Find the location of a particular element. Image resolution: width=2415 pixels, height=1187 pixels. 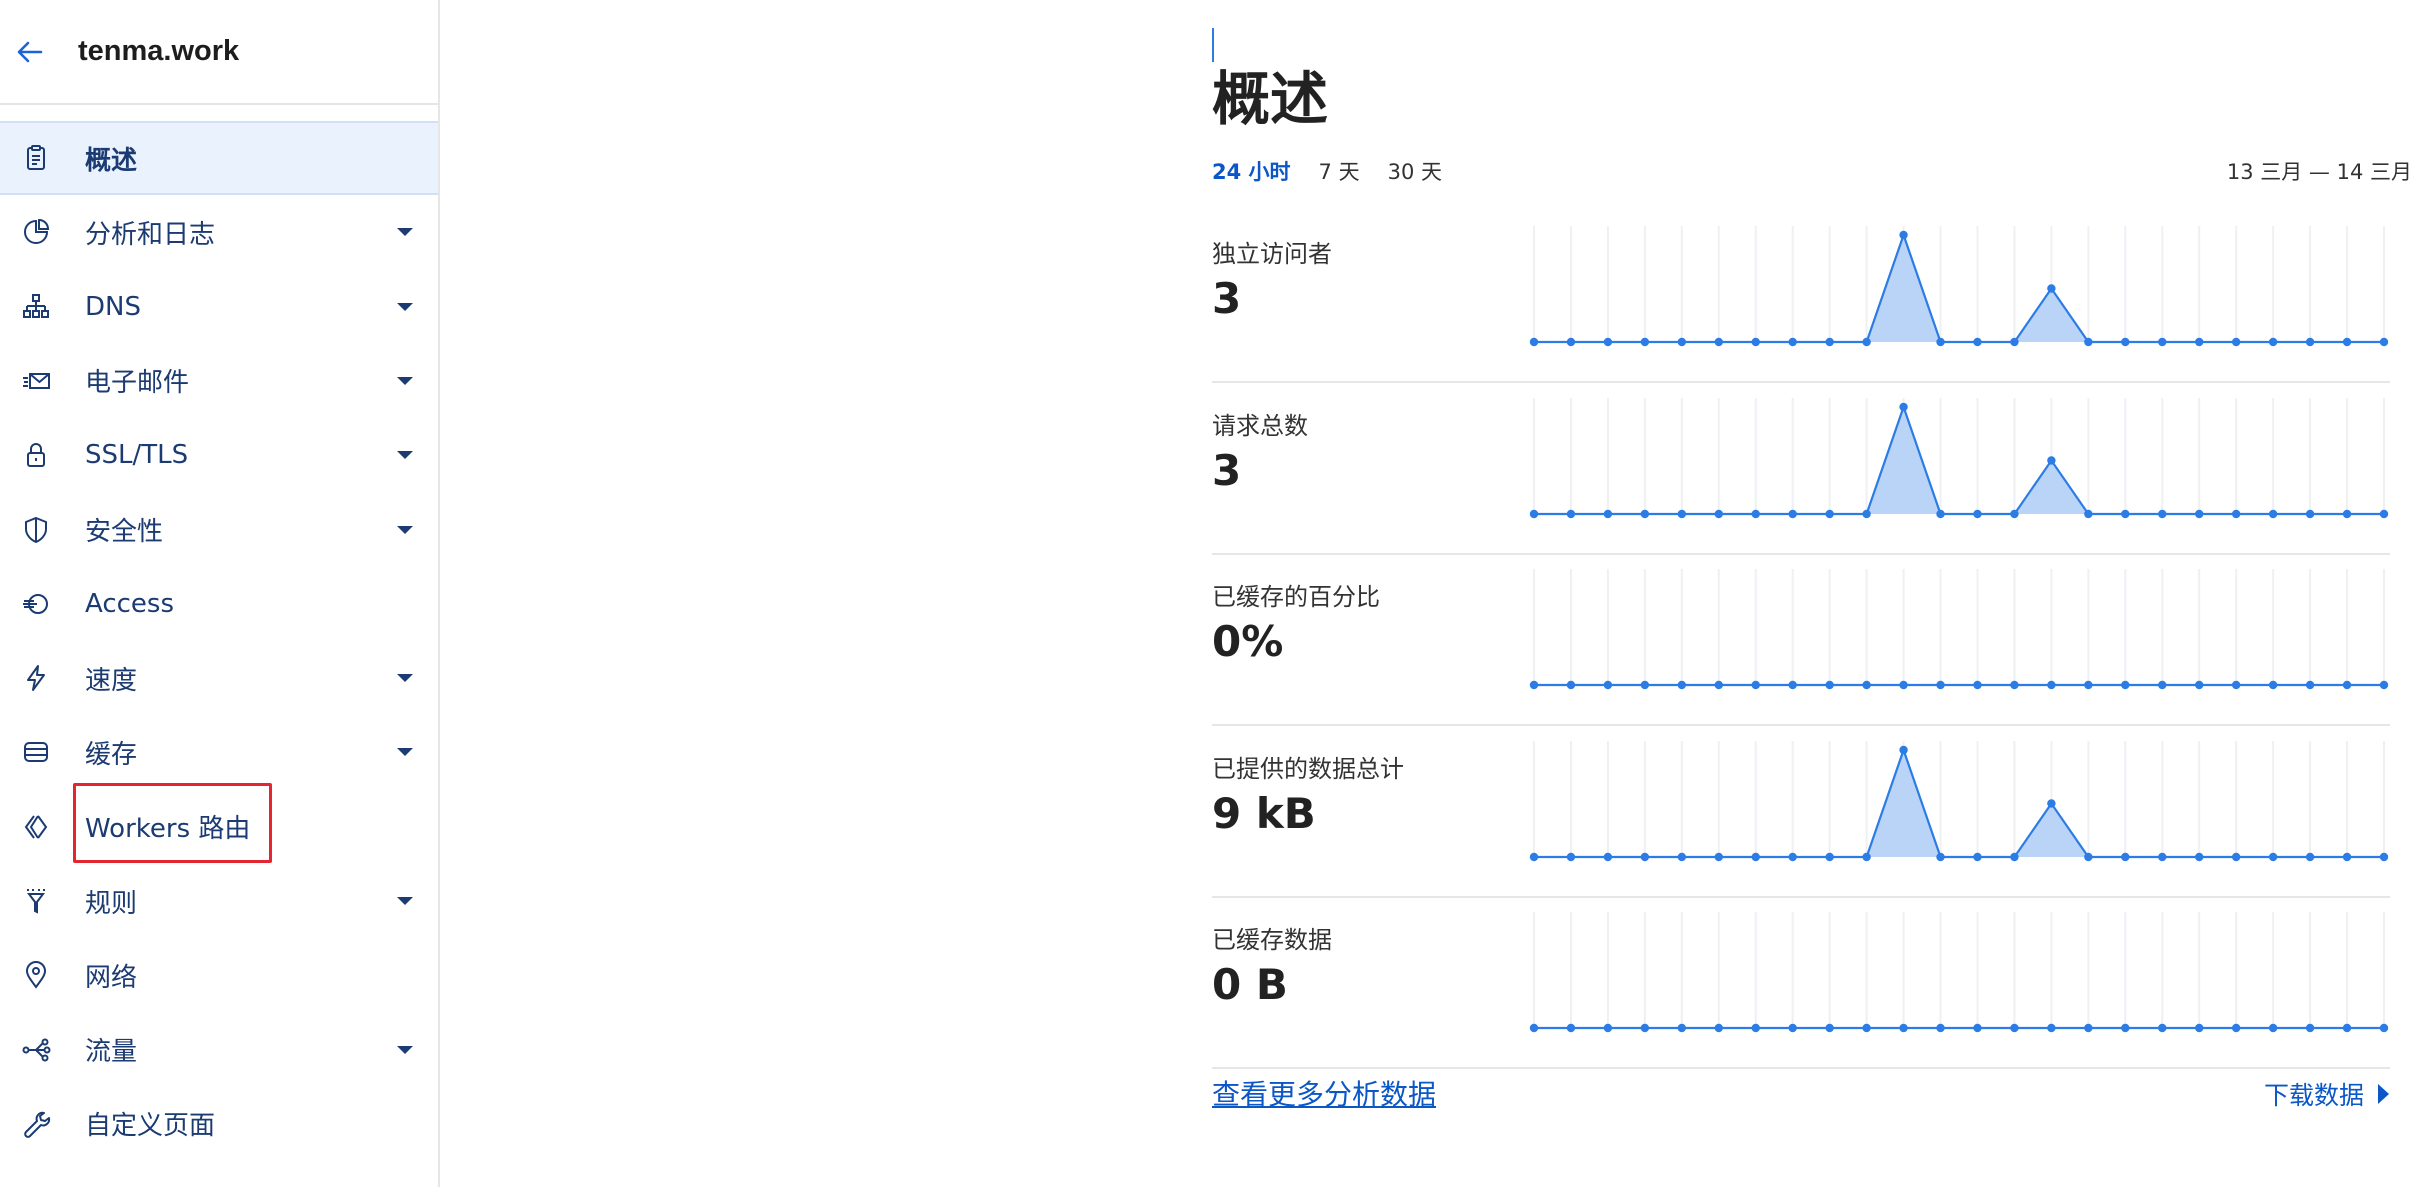

sidebar-item-11: 网络 is located at coordinates (219, 975).